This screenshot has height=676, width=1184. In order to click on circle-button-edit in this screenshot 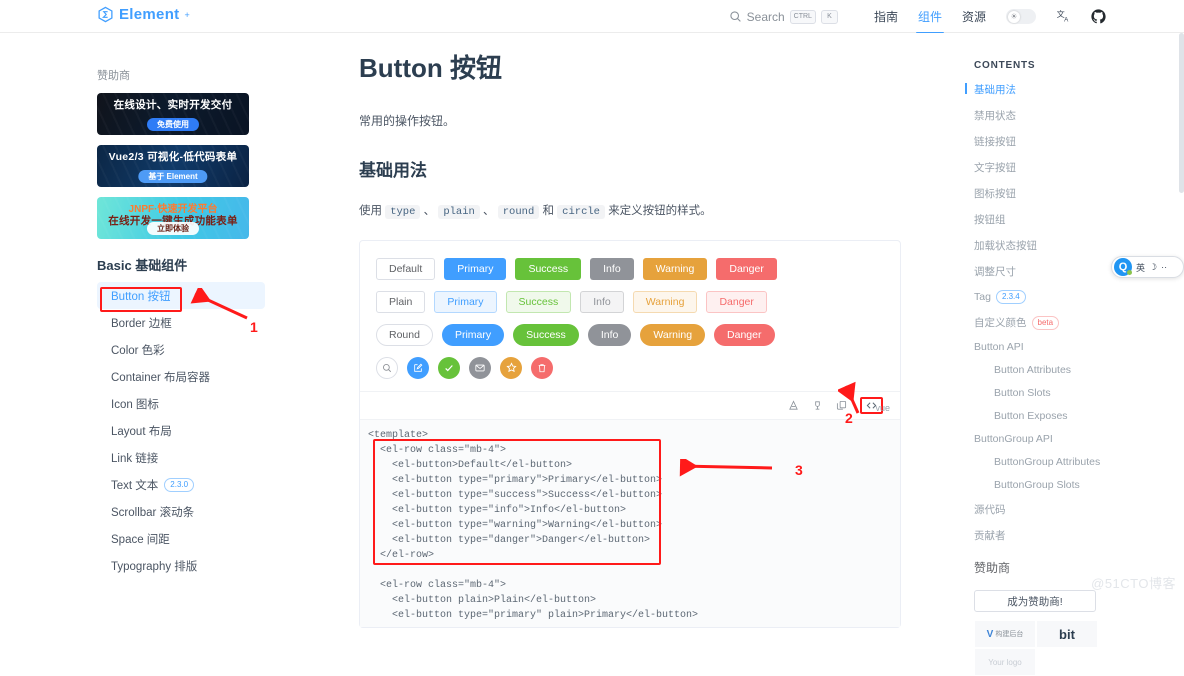, I will do `click(418, 368)`.